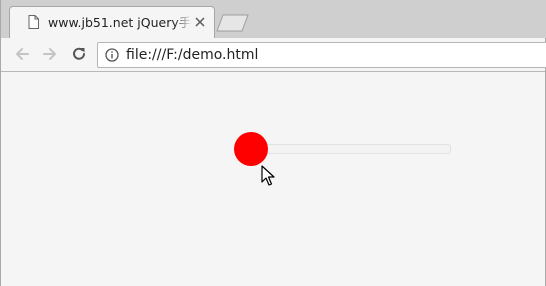  What do you see at coordinates (351, 149) in the screenshot?
I see `slider-track` at bounding box center [351, 149].